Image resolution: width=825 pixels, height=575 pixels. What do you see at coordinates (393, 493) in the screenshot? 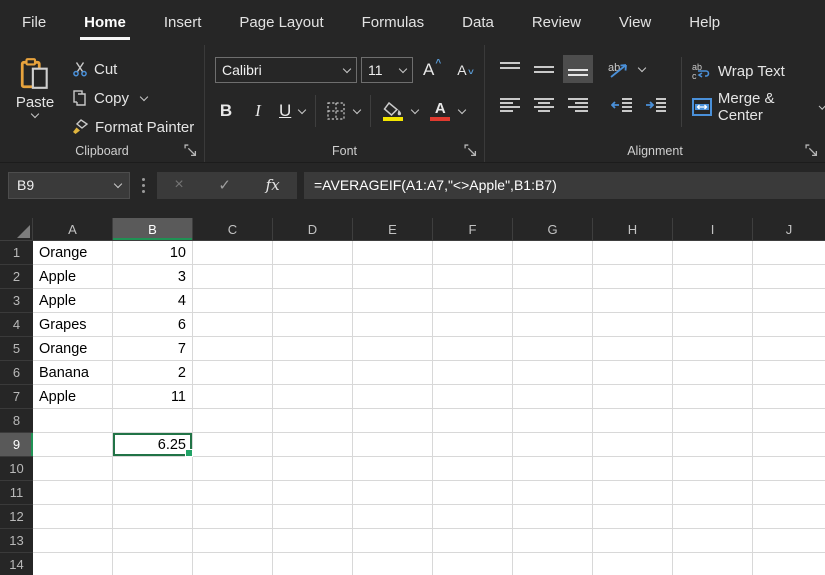
I see `cell-e11` at bounding box center [393, 493].